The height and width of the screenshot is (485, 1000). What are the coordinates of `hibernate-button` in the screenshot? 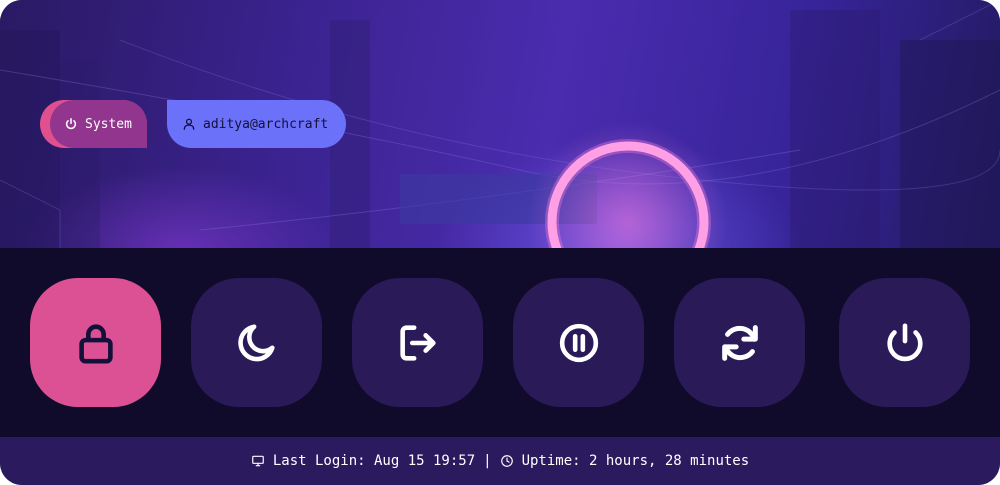 It's located at (578, 342).